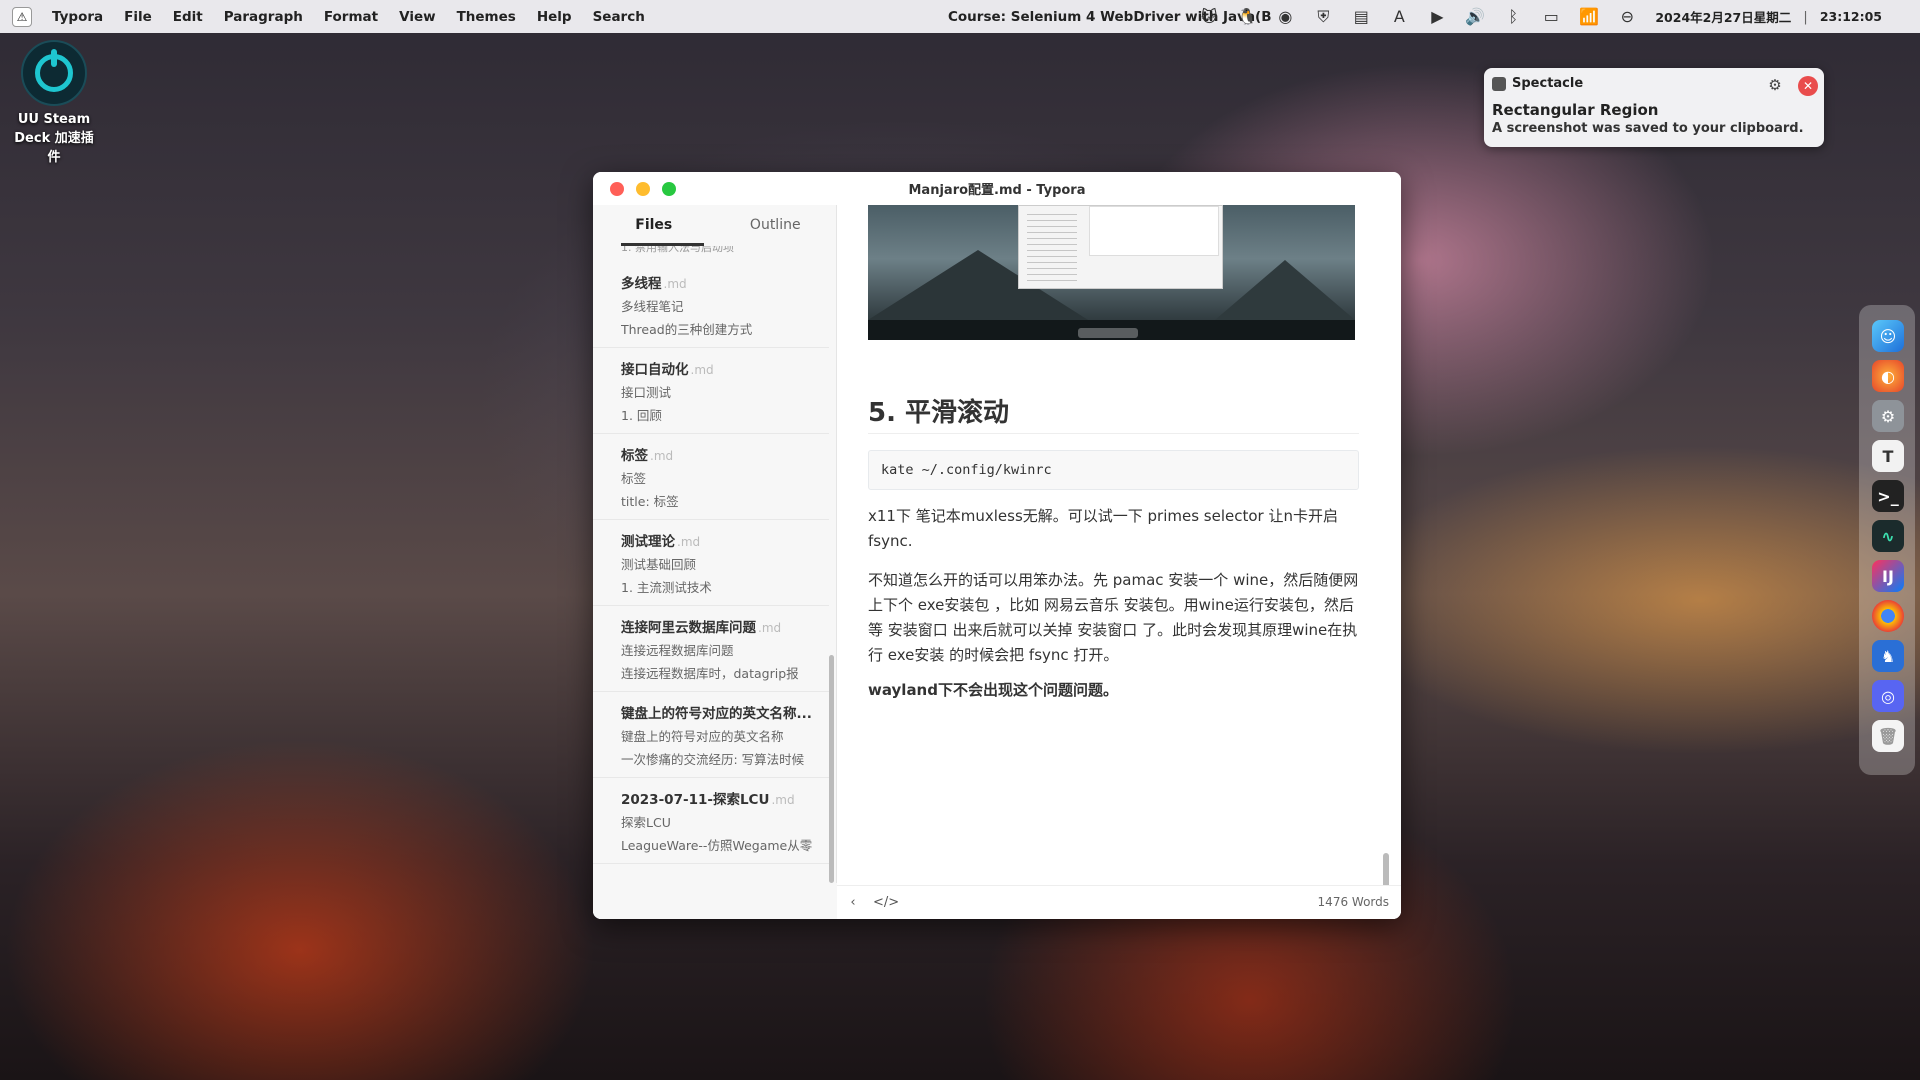 Image resolution: width=1920 pixels, height=1080 pixels. I want to click on file-preview-line: 键盘上的符号对应的英文名称, so click(702, 736).